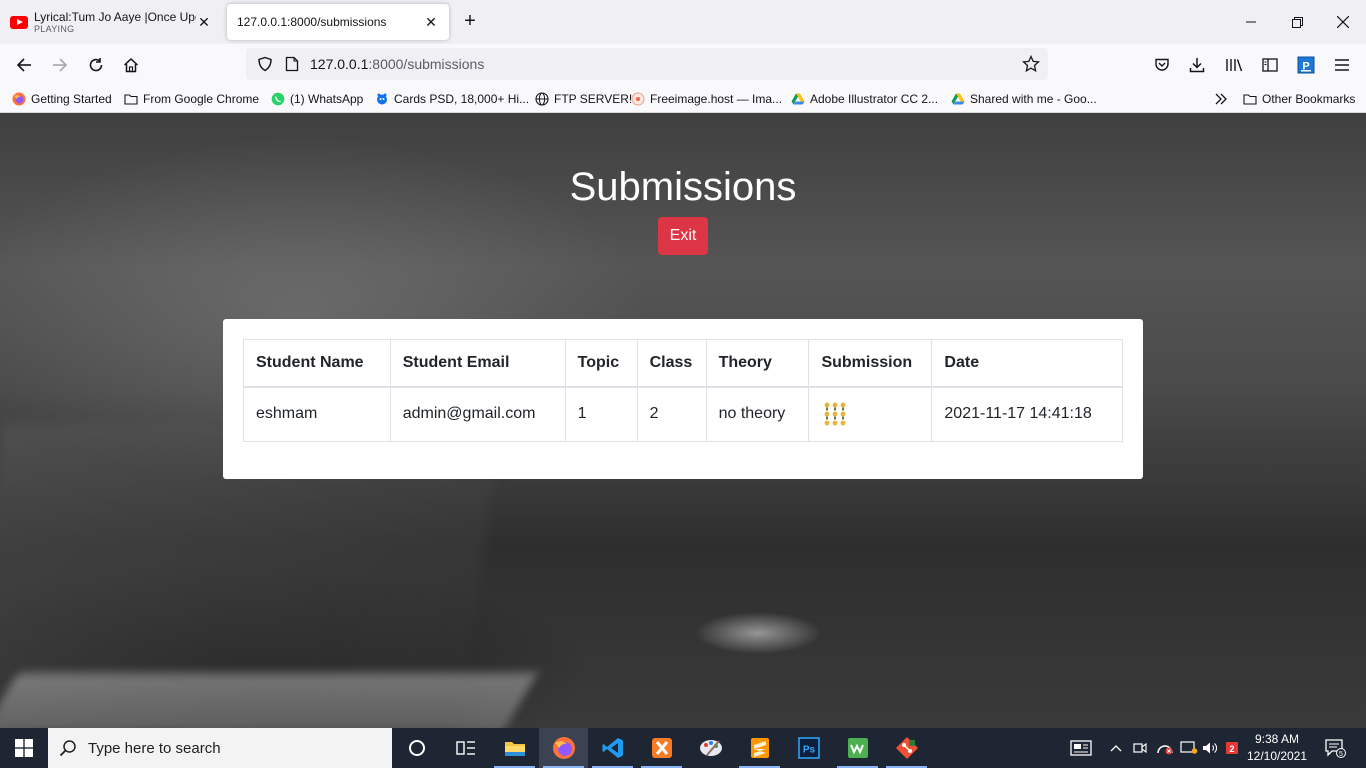  I want to click on firefox-icon, so click(19, 99).